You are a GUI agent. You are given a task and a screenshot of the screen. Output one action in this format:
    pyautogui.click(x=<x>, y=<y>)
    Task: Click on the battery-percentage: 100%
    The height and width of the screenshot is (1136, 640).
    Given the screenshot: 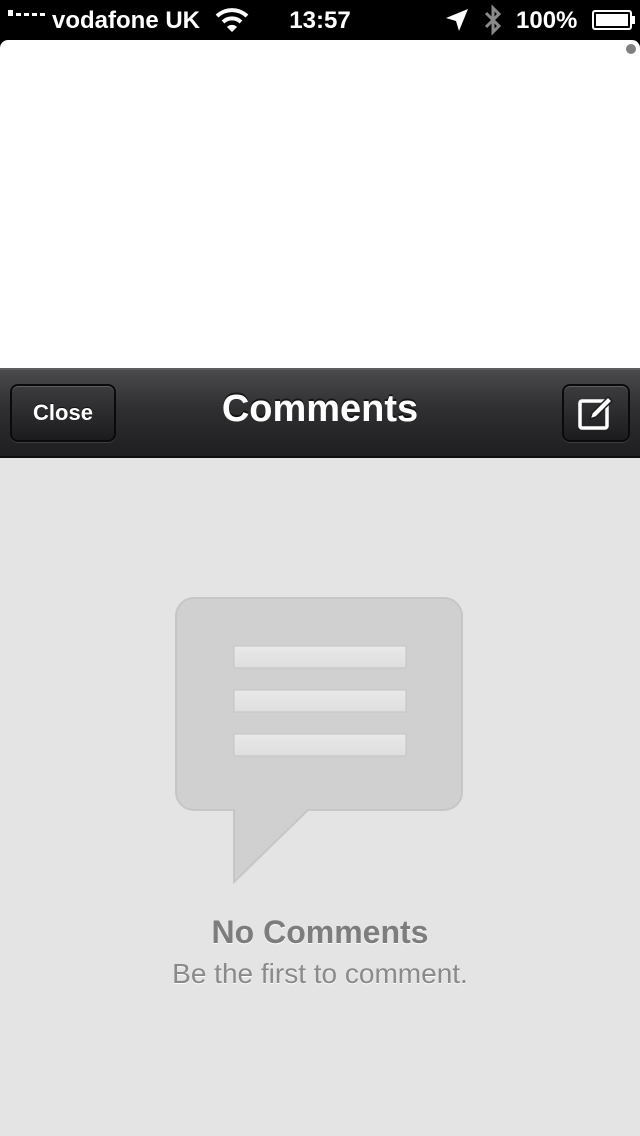 What is the action you would take?
    pyautogui.click(x=547, y=20)
    